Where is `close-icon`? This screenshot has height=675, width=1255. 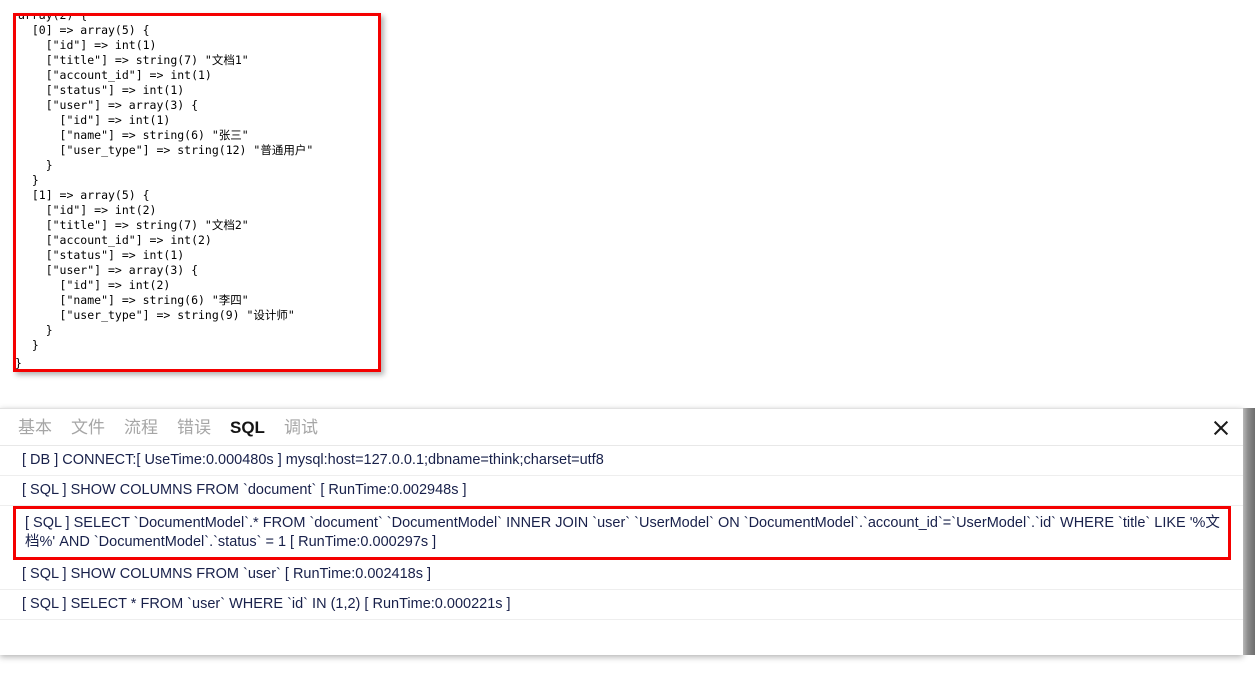
close-icon is located at coordinates (1221, 428).